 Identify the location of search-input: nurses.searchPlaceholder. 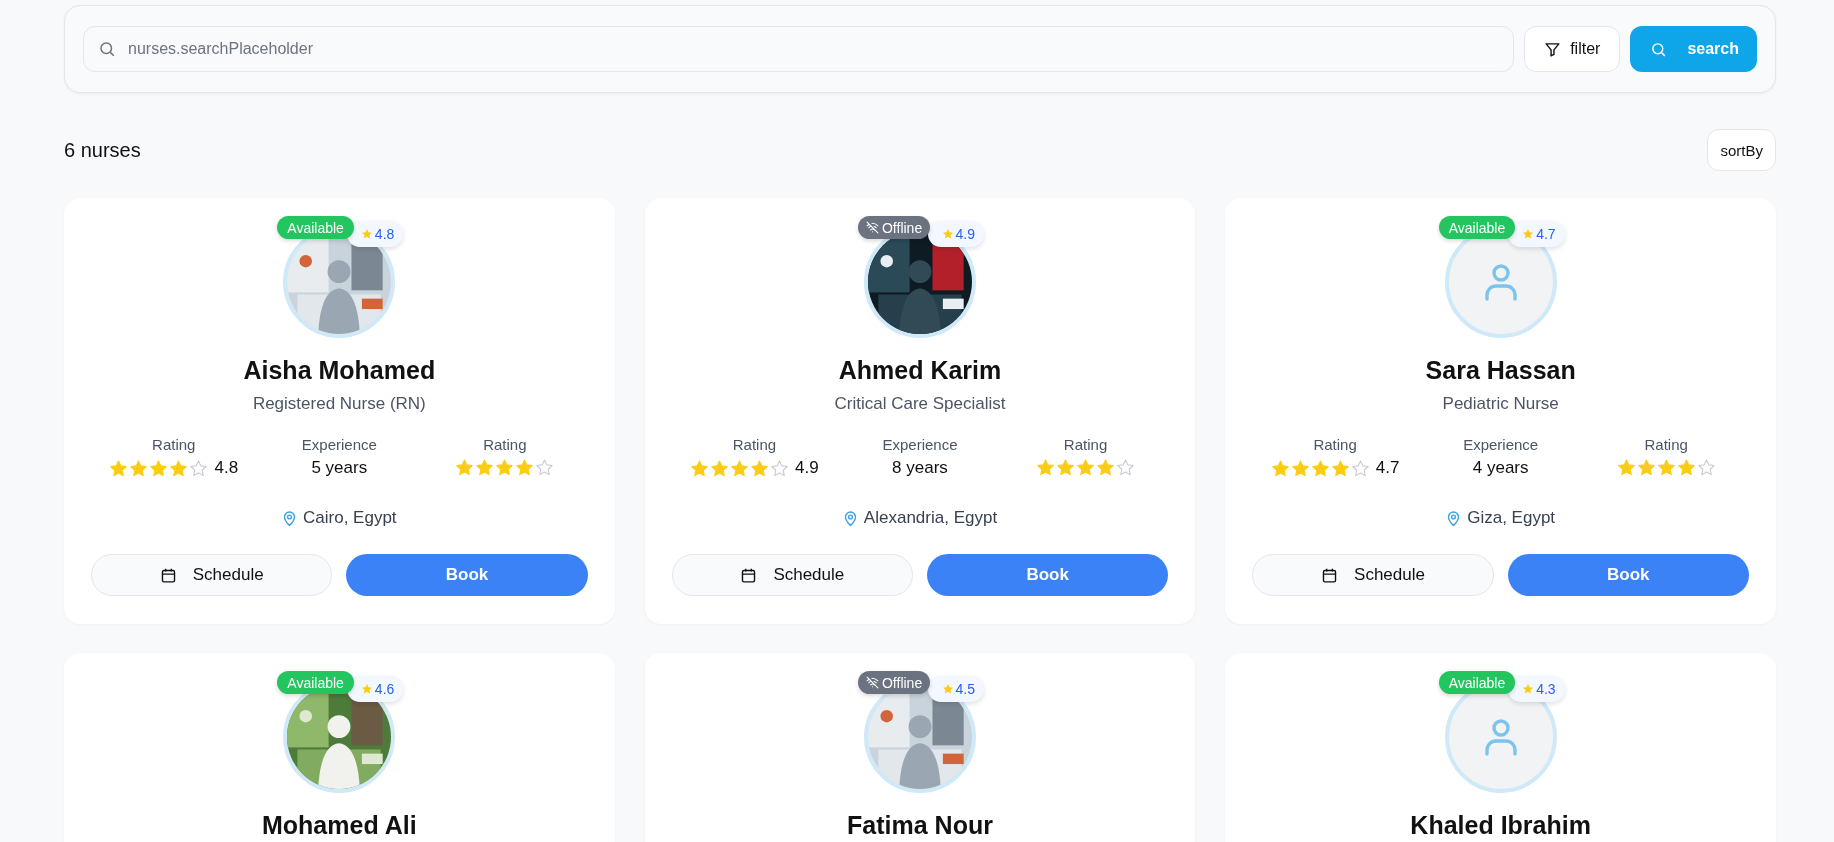
(813, 49).